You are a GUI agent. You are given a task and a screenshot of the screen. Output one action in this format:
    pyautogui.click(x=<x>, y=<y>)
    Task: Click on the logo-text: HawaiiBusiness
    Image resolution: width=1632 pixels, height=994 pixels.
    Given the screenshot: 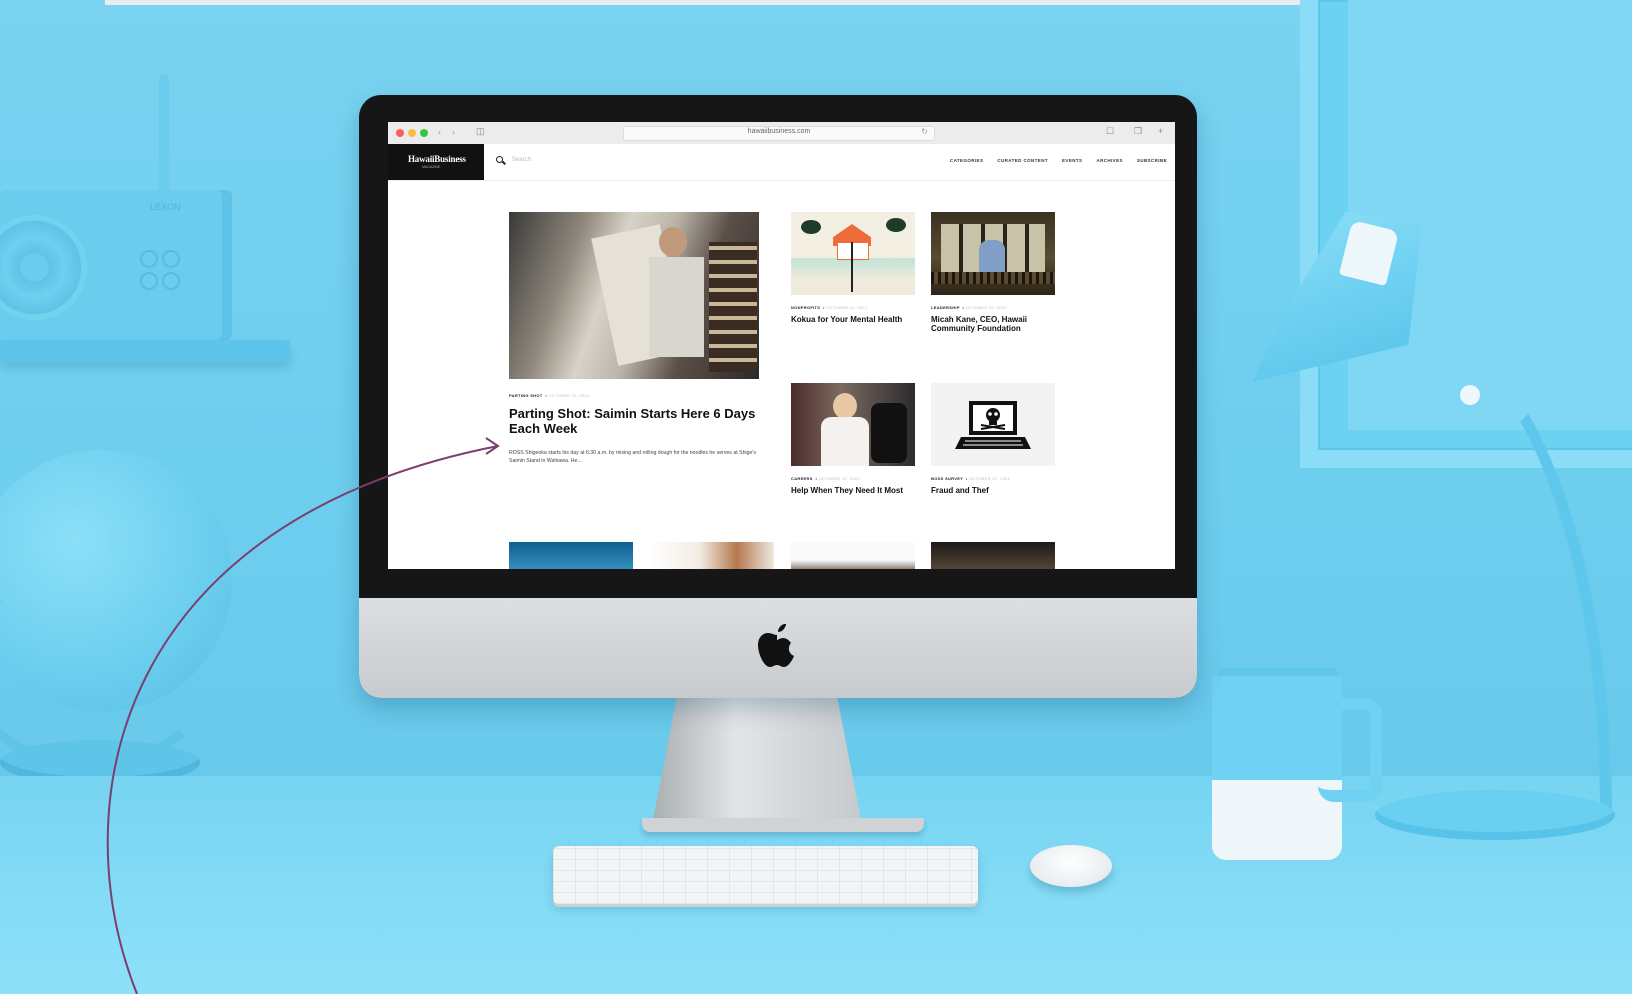 What is the action you would take?
    pyautogui.click(x=437, y=159)
    